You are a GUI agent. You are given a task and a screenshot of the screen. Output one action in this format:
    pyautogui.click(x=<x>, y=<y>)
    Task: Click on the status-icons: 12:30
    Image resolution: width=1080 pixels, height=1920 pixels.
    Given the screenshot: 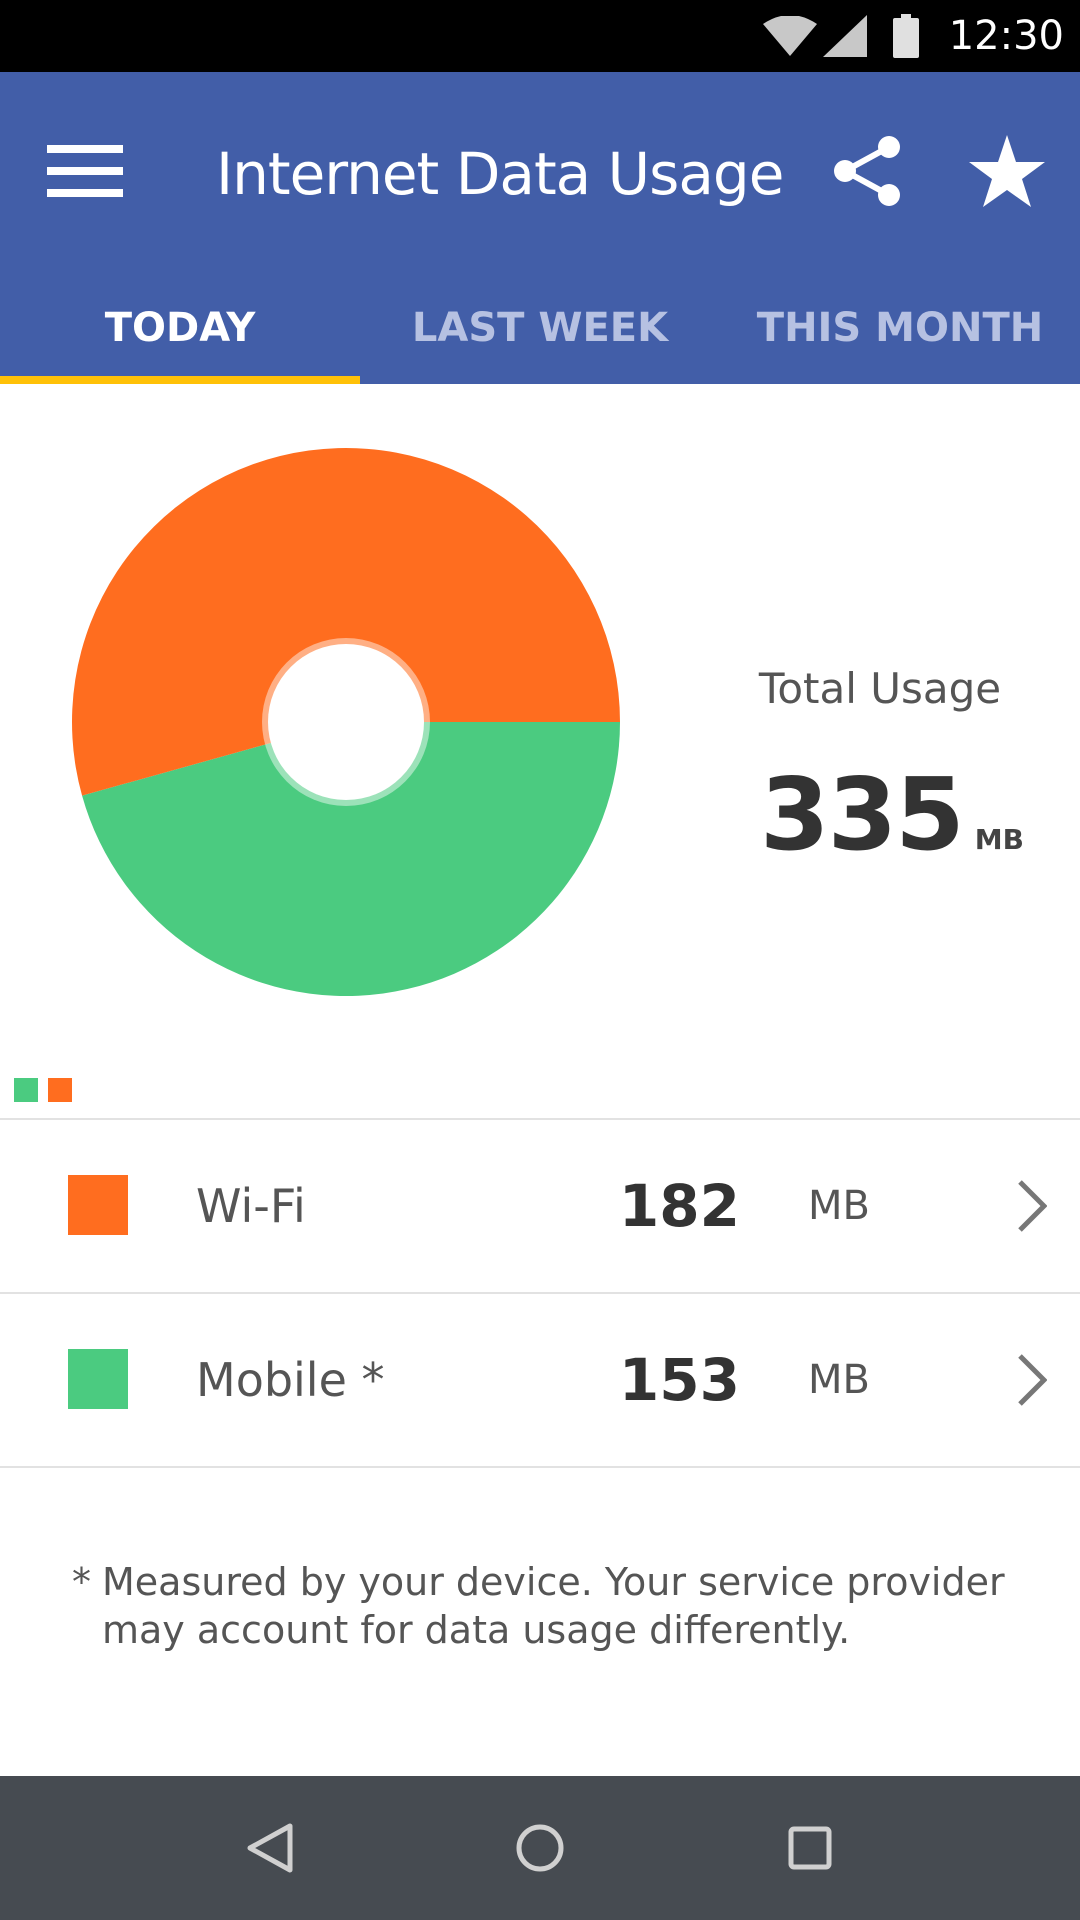 What is the action you would take?
    pyautogui.click(x=913, y=36)
    